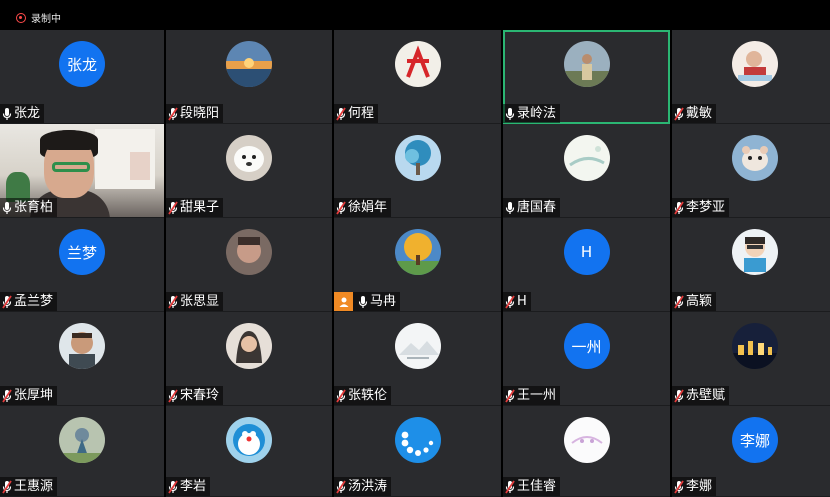  What do you see at coordinates (699, 486) in the screenshot?
I see `participant-name: 李娜` at bounding box center [699, 486].